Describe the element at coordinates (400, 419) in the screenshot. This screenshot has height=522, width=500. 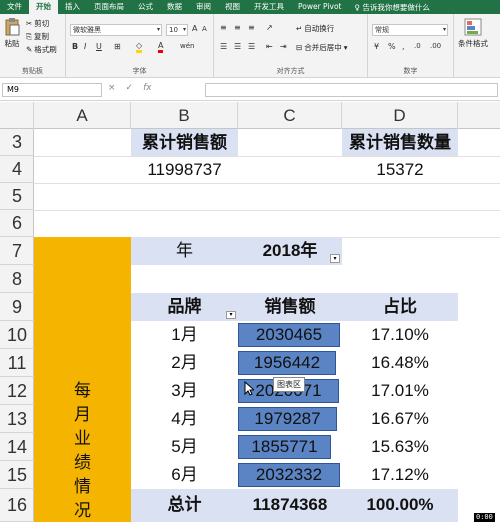
I see `month-share-value: 16.67%` at that location.